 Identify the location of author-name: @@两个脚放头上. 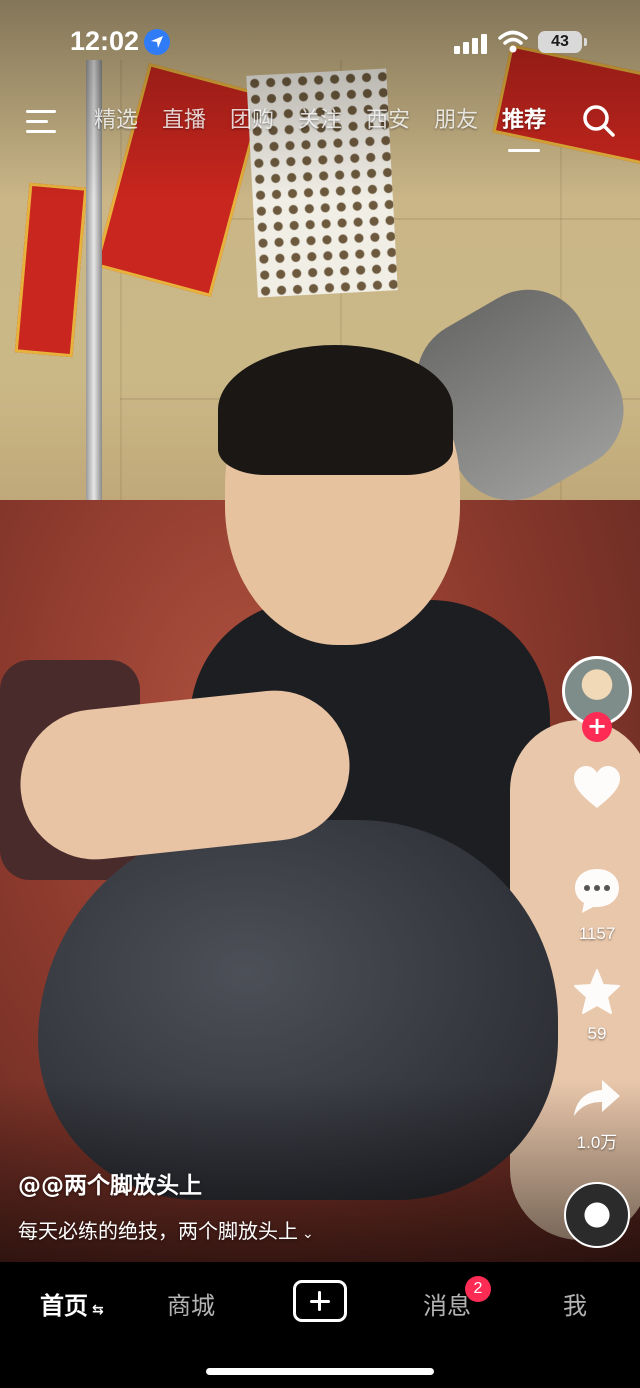
(110, 1183).